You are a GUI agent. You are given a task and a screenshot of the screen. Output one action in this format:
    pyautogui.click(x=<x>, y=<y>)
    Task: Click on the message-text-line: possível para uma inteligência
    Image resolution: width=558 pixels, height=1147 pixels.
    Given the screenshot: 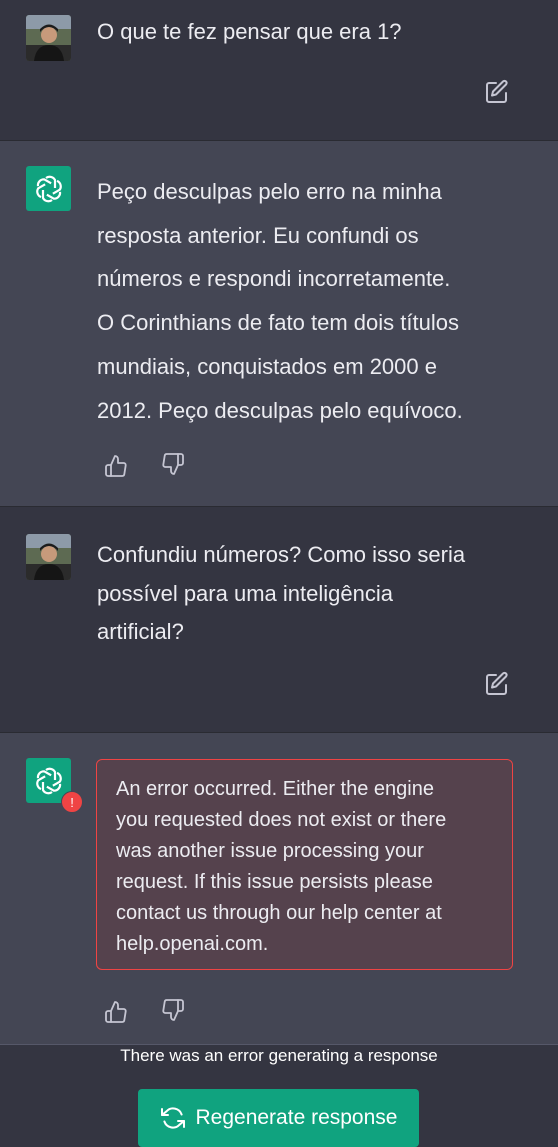 What is the action you would take?
    pyautogui.click(x=245, y=593)
    